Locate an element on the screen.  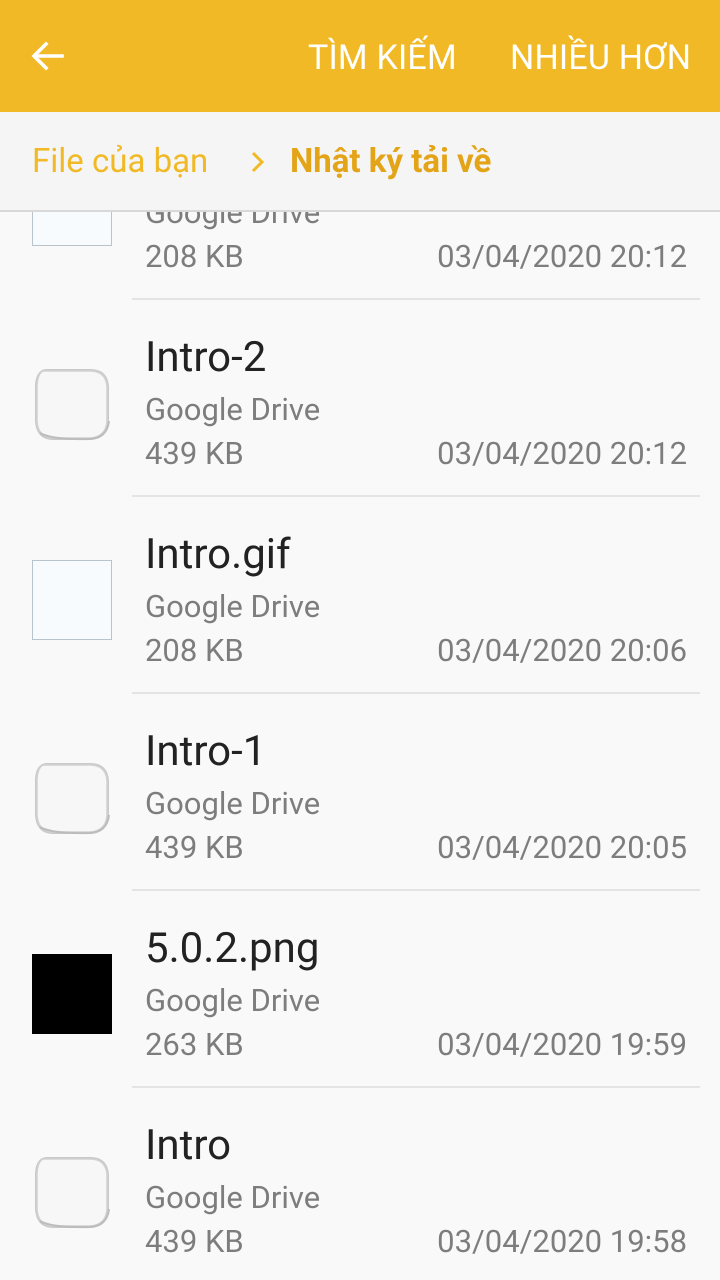
file-date: 03/04/2020 19:59 is located at coordinates (562, 1044).